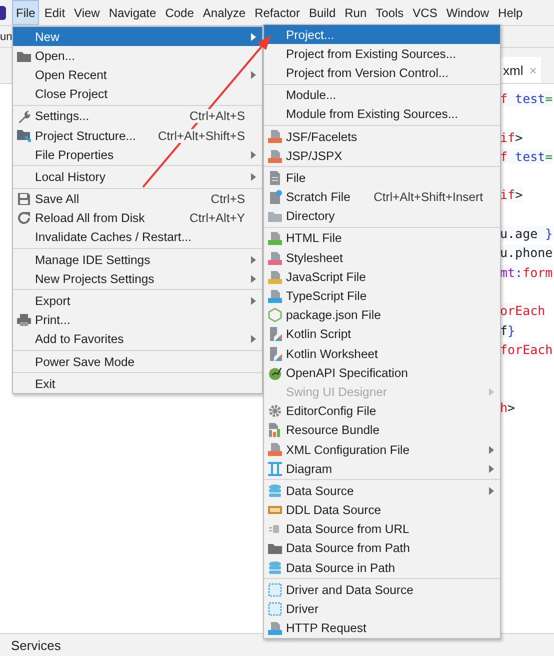  Describe the element at coordinates (382, 334) in the screenshot. I see `menu-item: Kotlin Script` at that location.